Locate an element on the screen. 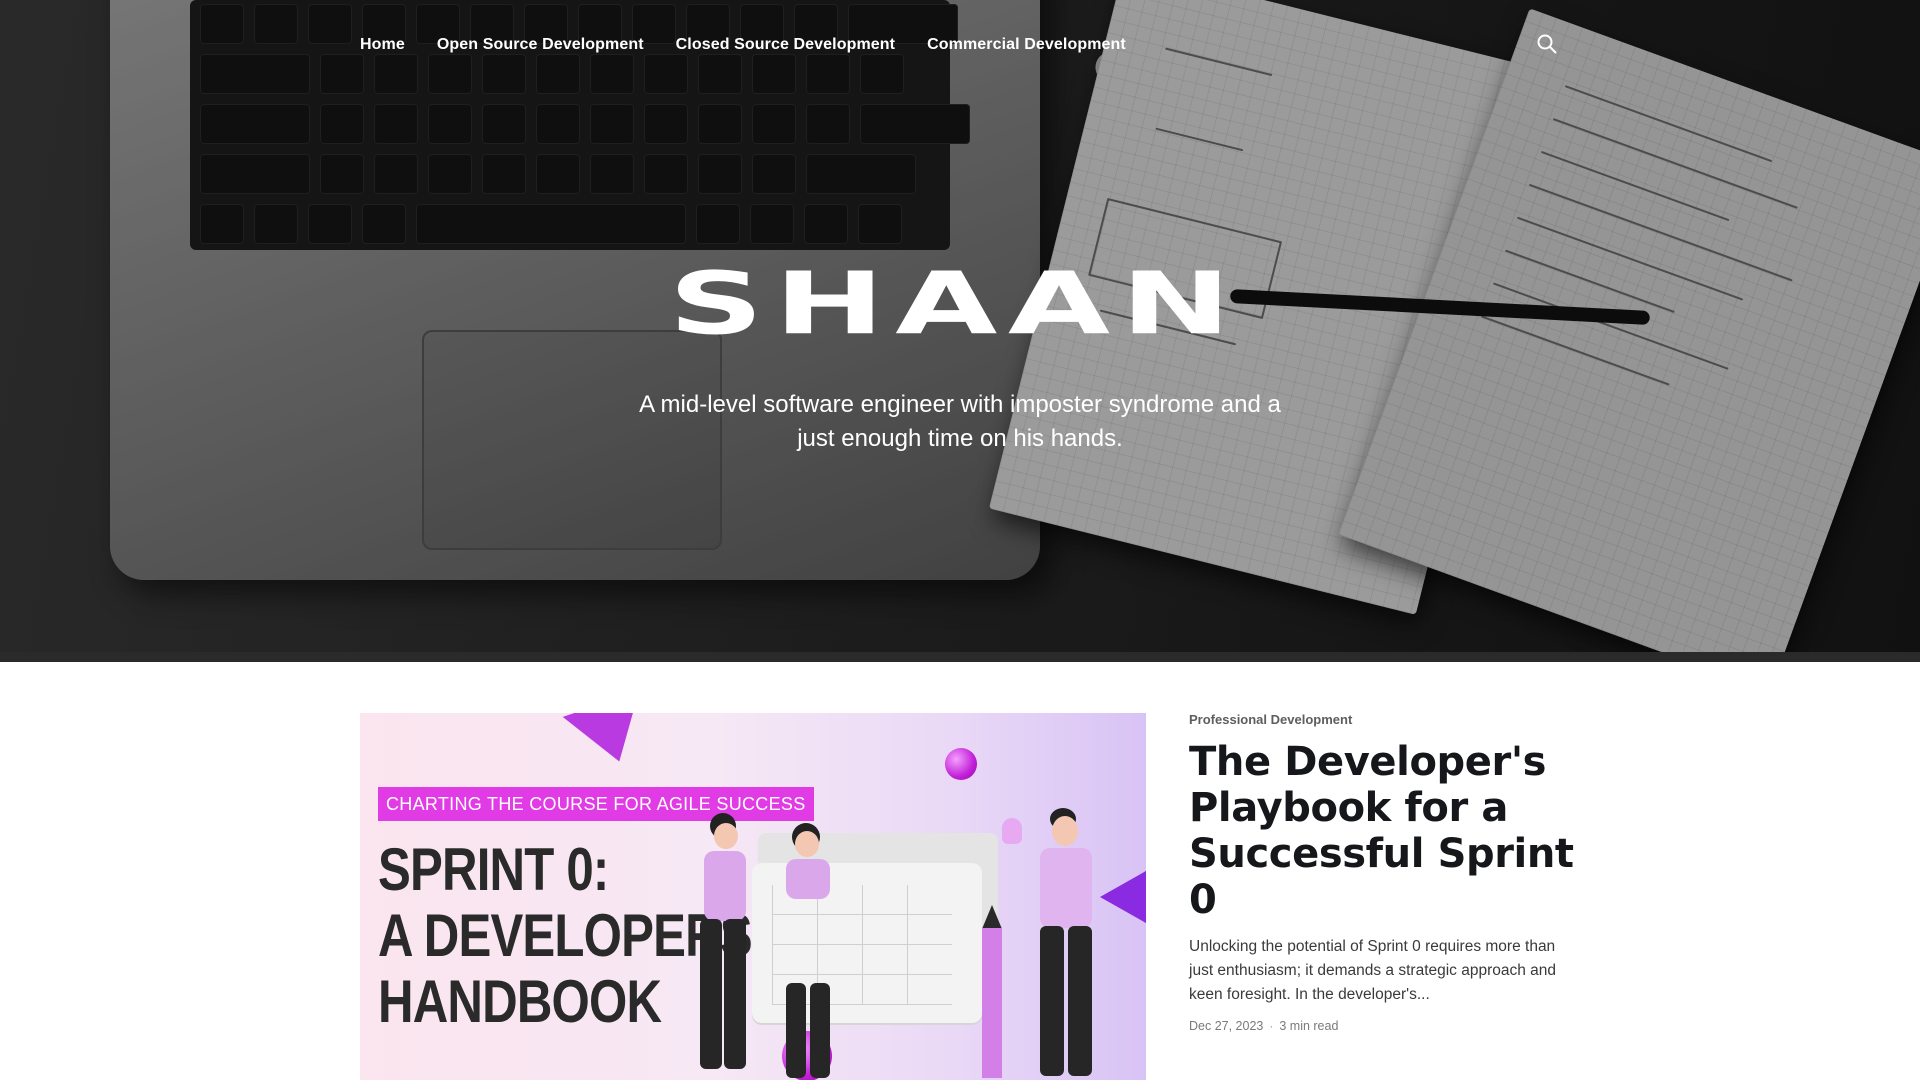 Image resolution: width=1920 pixels, height=1080 pixels. nav-home: Home is located at coordinates (382, 45).